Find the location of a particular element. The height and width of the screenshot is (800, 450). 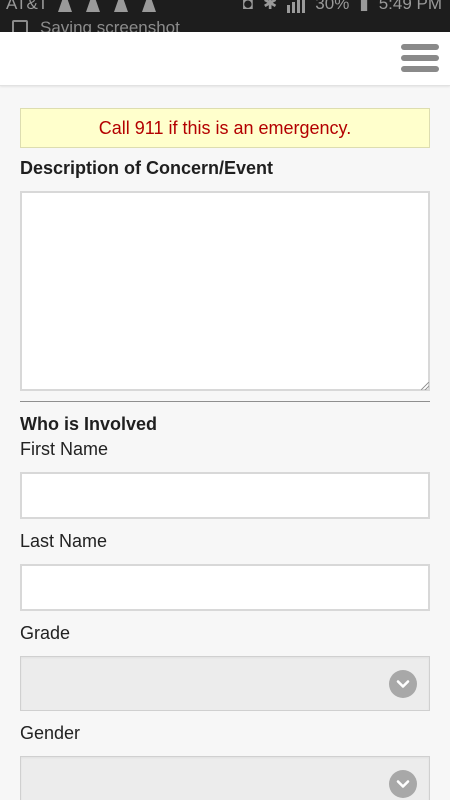

first-name-input is located at coordinates (225, 495).